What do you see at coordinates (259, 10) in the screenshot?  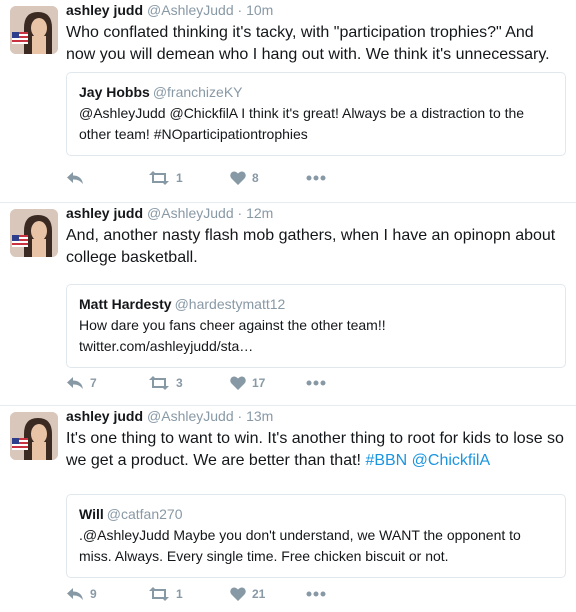 I see `timestamp: 10m` at bounding box center [259, 10].